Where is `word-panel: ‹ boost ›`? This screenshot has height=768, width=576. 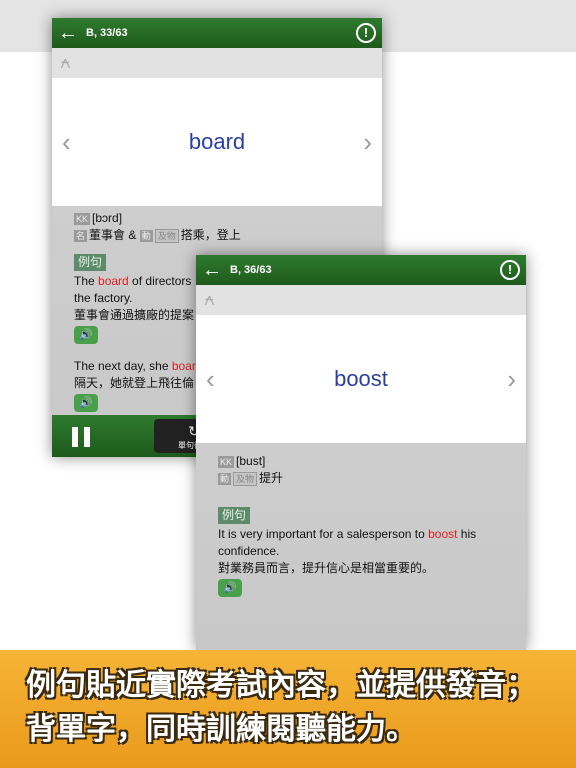
word-panel: ‹ boost › is located at coordinates (361, 379).